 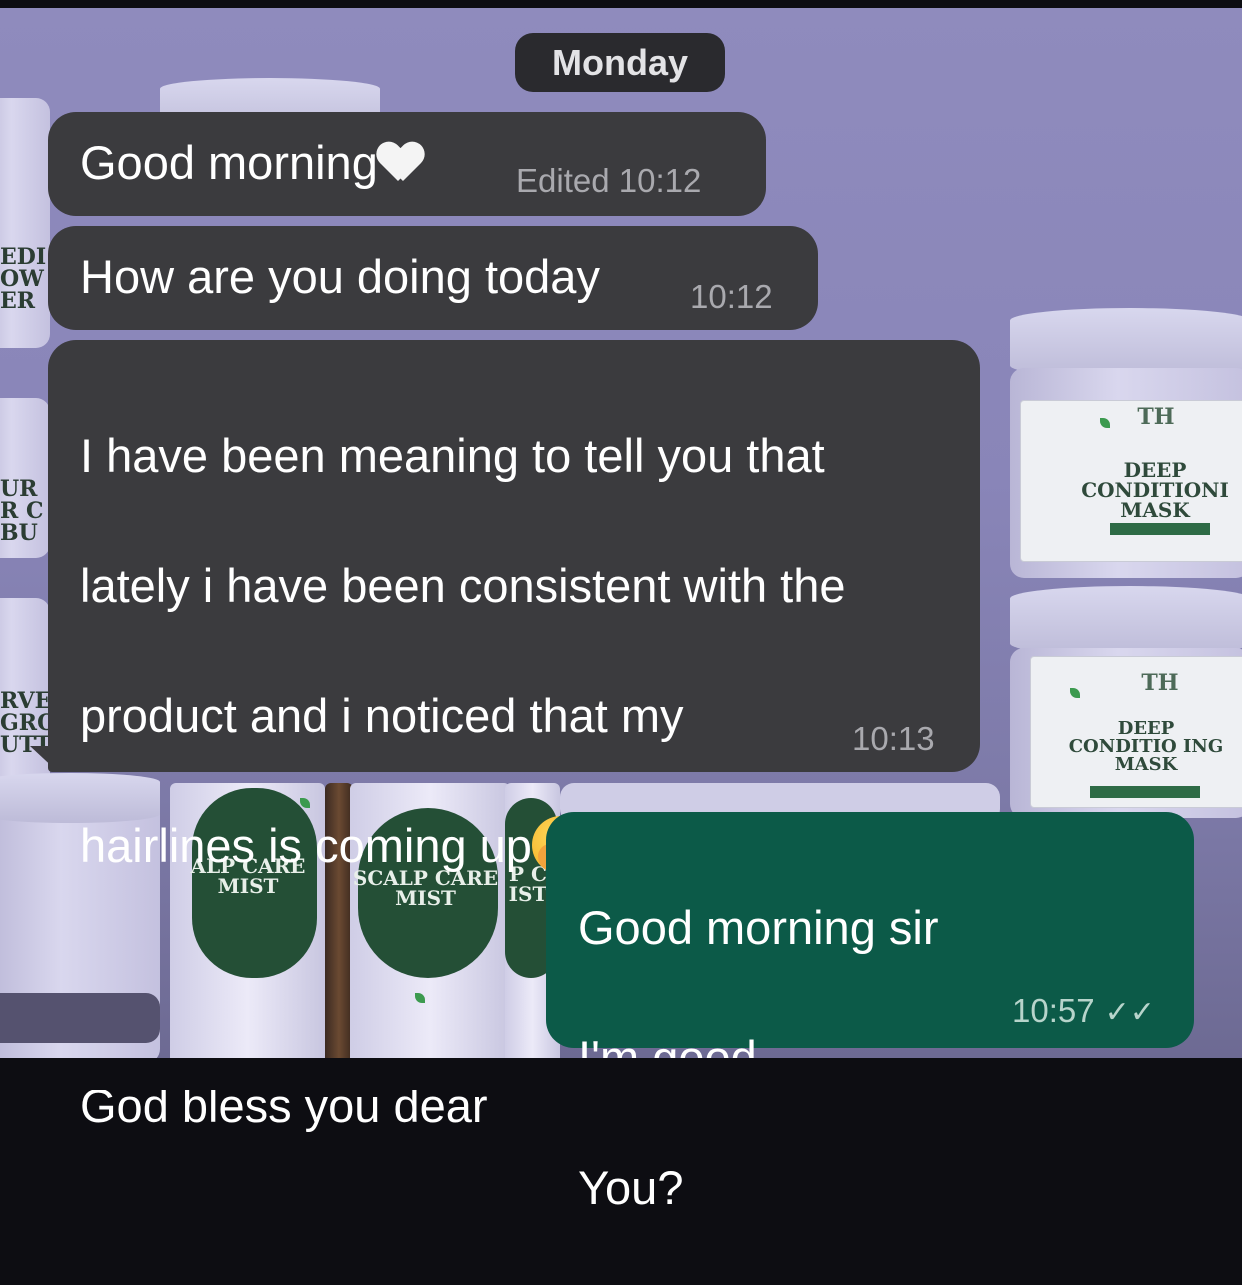 What do you see at coordinates (631, 1187) in the screenshot?
I see `message-line: You?` at bounding box center [631, 1187].